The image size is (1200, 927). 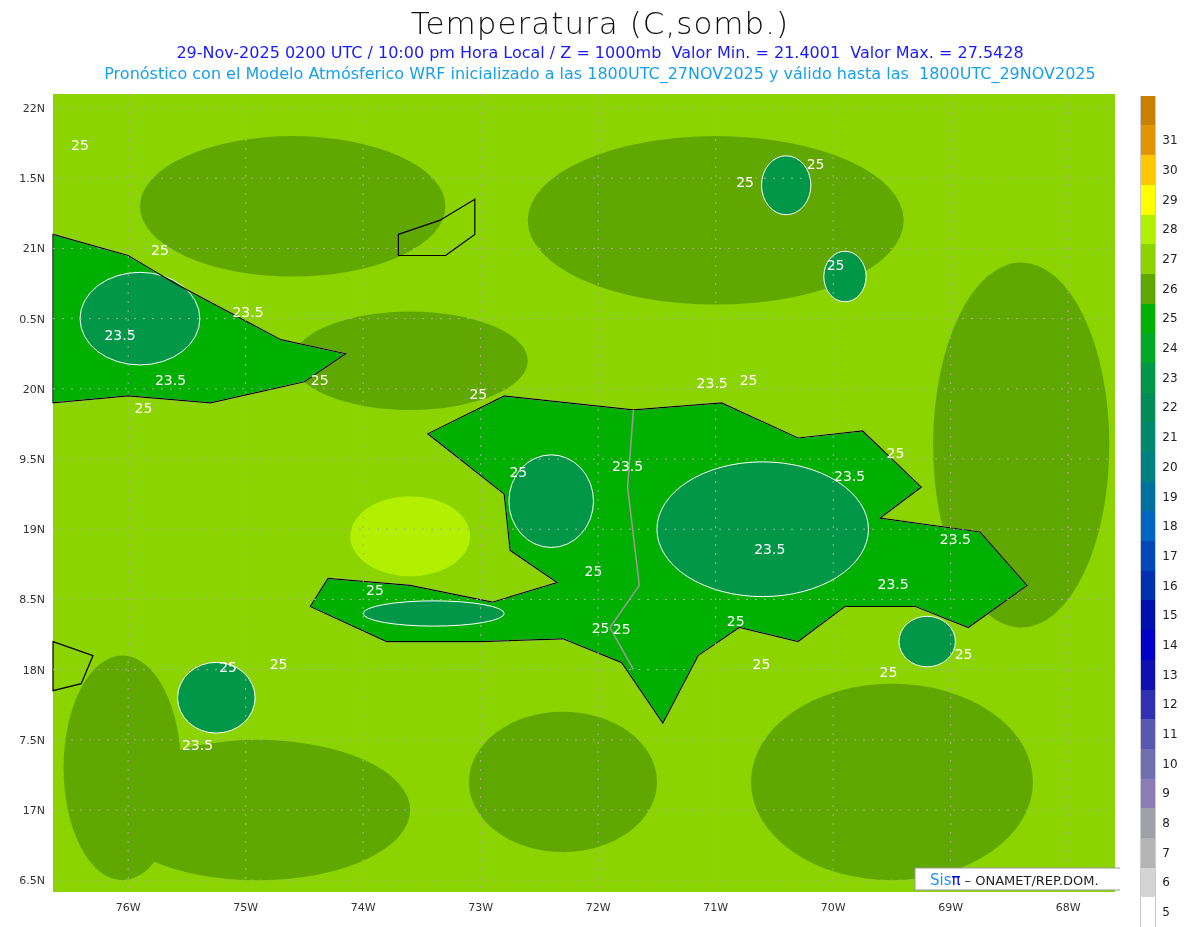 What do you see at coordinates (32, 319) in the screenshot?
I see `latitude-label: 0.5N` at bounding box center [32, 319].